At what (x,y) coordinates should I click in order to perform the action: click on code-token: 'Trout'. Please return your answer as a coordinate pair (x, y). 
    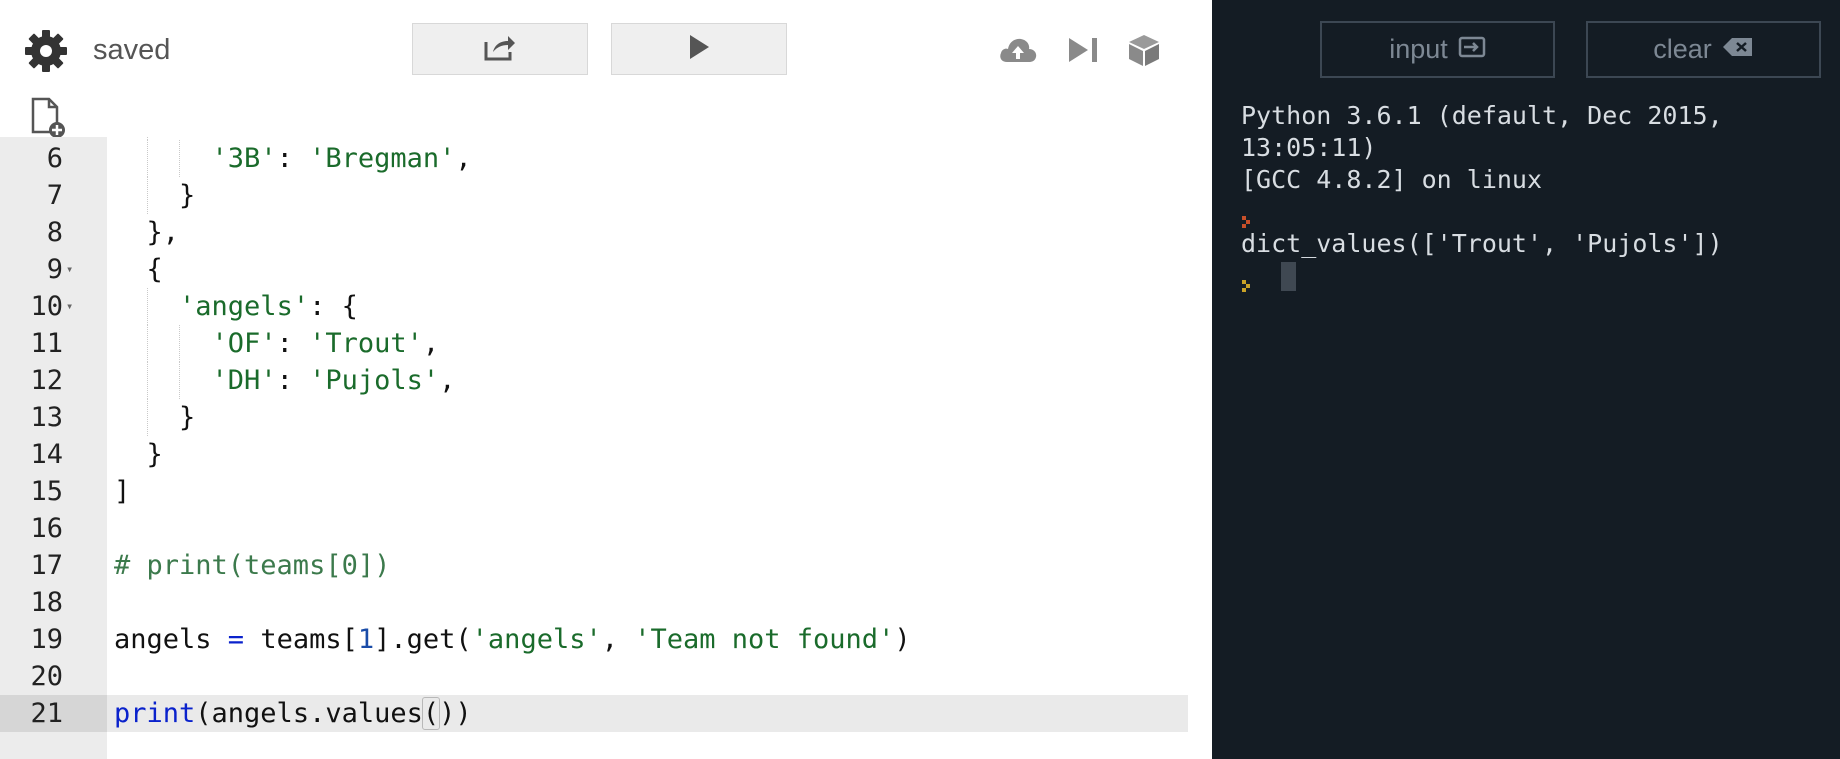
    Looking at the image, I should click on (366, 343).